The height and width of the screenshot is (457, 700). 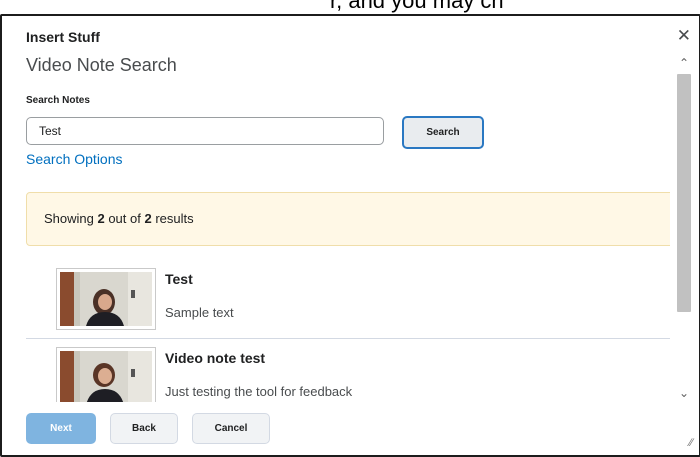 I want to click on search-button: Search, so click(x=443, y=132).